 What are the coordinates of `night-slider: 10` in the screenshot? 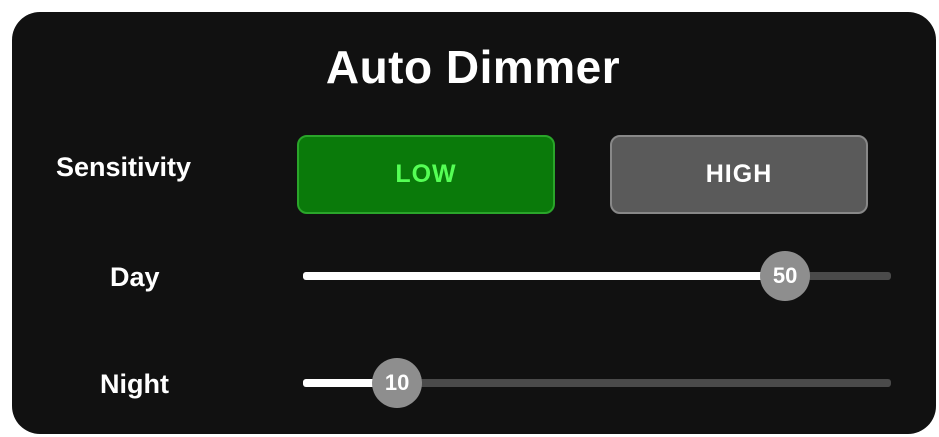 It's located at (597, 383).